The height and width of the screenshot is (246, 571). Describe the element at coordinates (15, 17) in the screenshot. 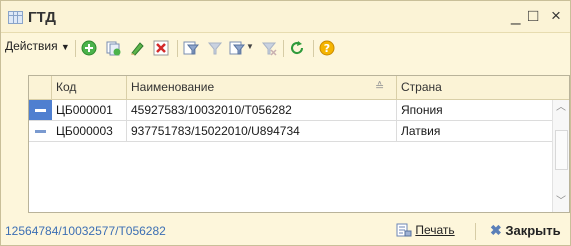

I see `table-icon` at that location.